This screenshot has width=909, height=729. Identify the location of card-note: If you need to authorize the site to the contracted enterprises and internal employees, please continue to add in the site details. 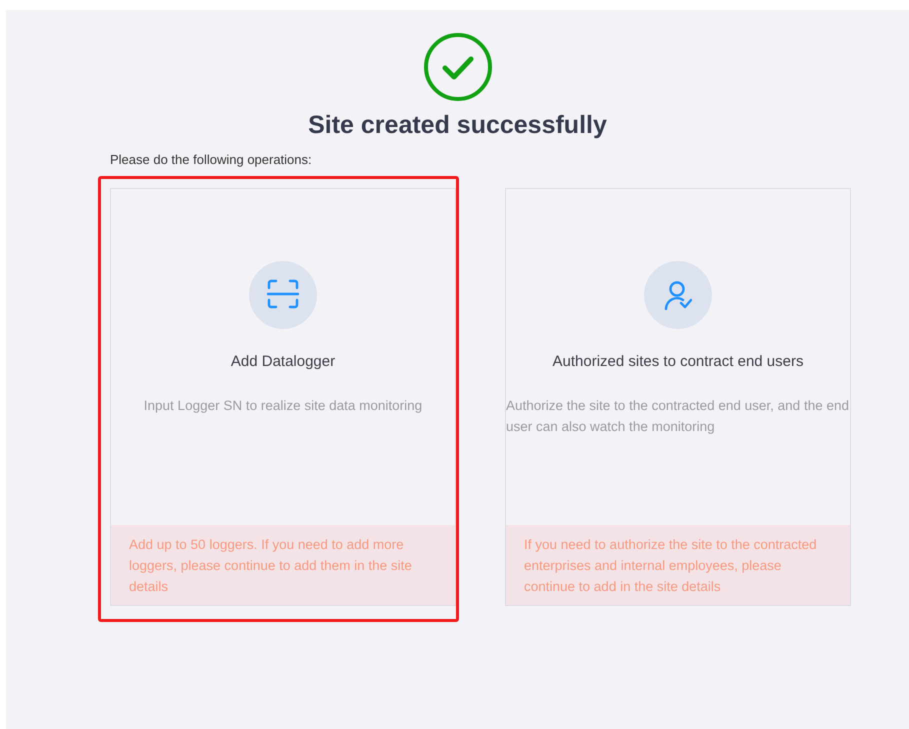
(678, 564).